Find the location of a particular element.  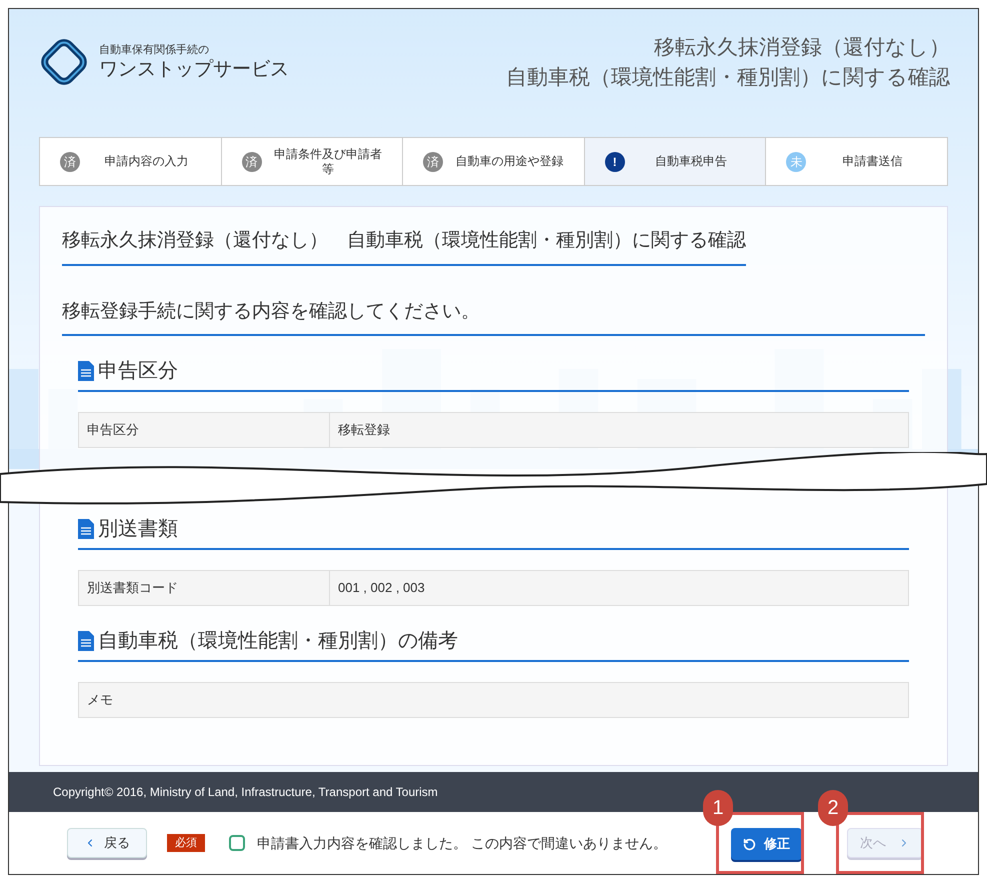

step-label: 申請書送信 is located at coordinates (873, 161).